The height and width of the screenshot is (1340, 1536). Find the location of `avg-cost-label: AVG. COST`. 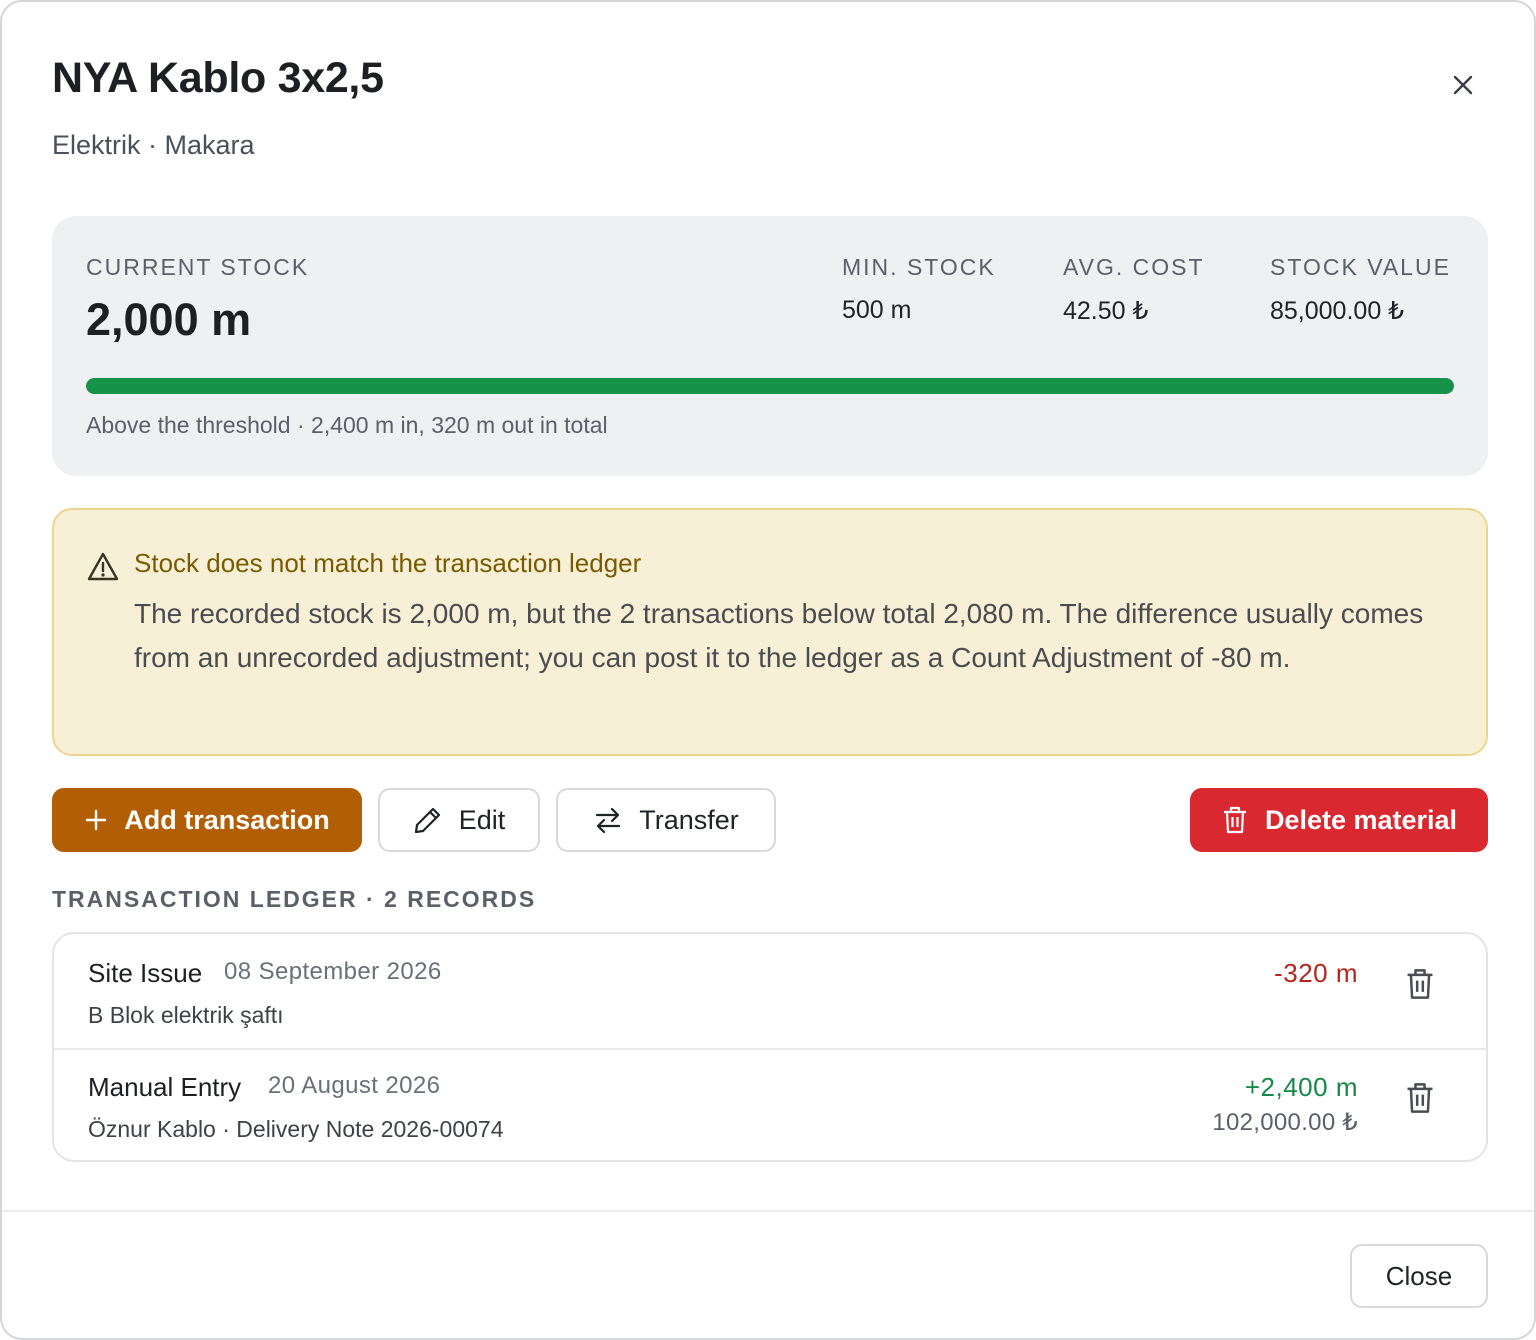

avg-cost-label: AVG. COST is located at coordinates (1134, 267).